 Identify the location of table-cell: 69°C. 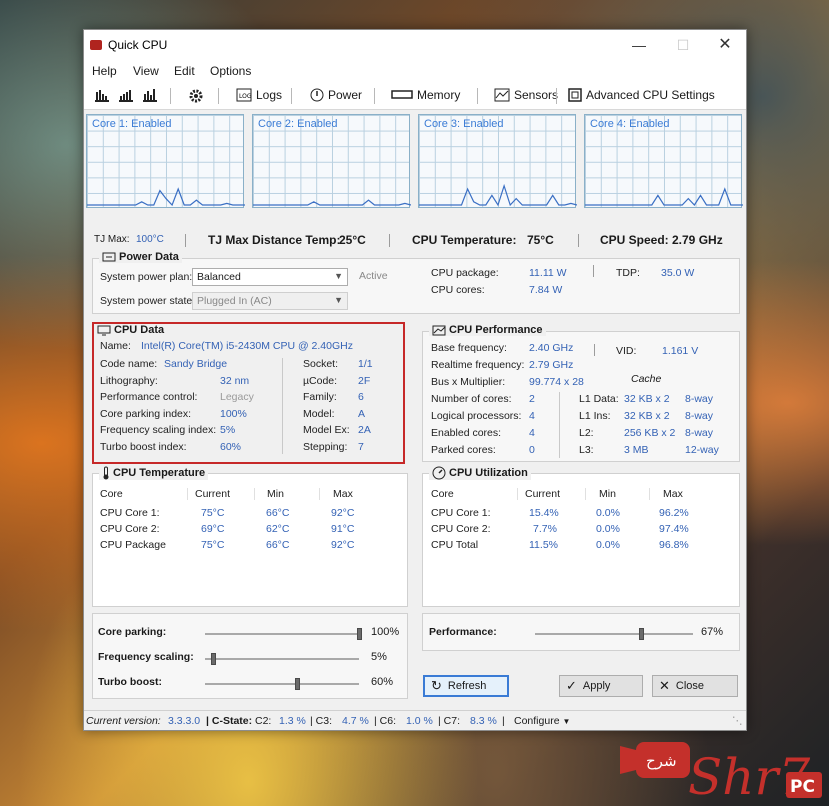
(213, 529).